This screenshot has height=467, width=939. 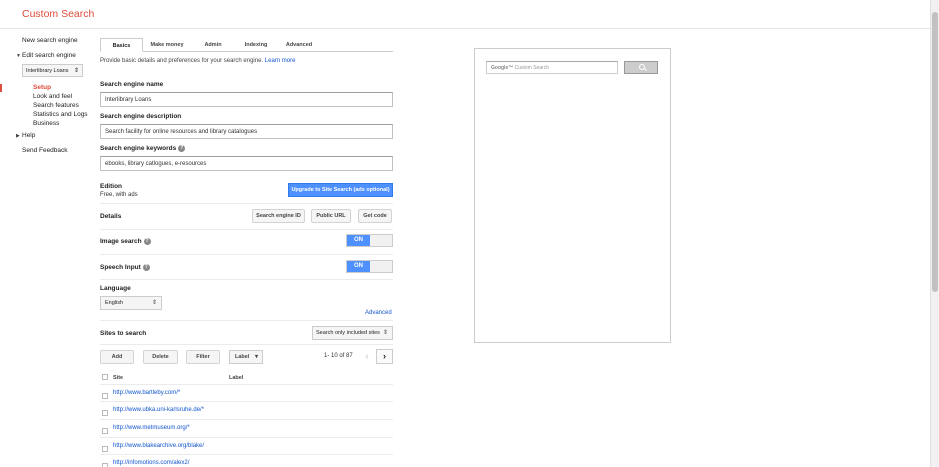 I want to click on get-code-button: Get code, so click(x=375, y=216).